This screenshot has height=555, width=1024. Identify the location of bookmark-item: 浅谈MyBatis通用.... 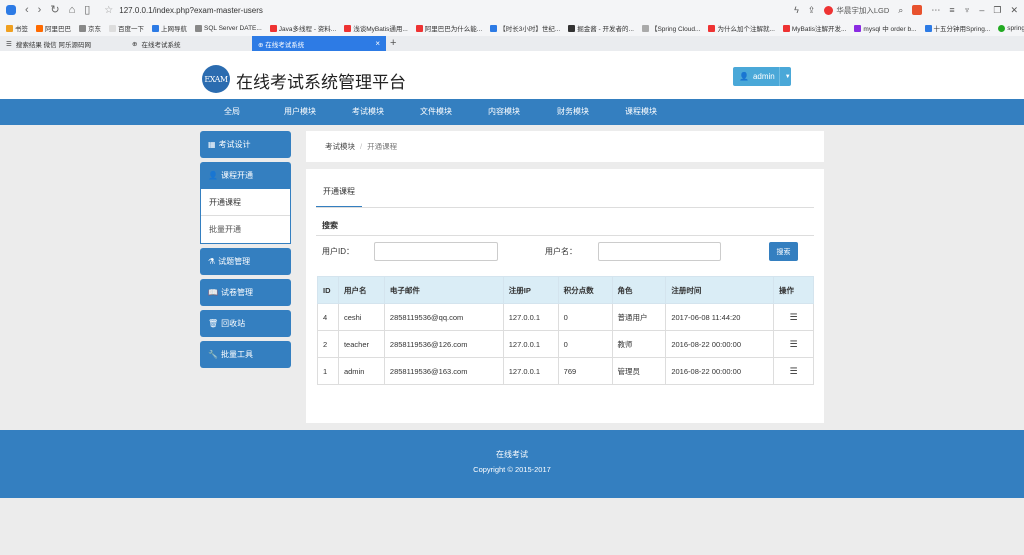
(376, 28).